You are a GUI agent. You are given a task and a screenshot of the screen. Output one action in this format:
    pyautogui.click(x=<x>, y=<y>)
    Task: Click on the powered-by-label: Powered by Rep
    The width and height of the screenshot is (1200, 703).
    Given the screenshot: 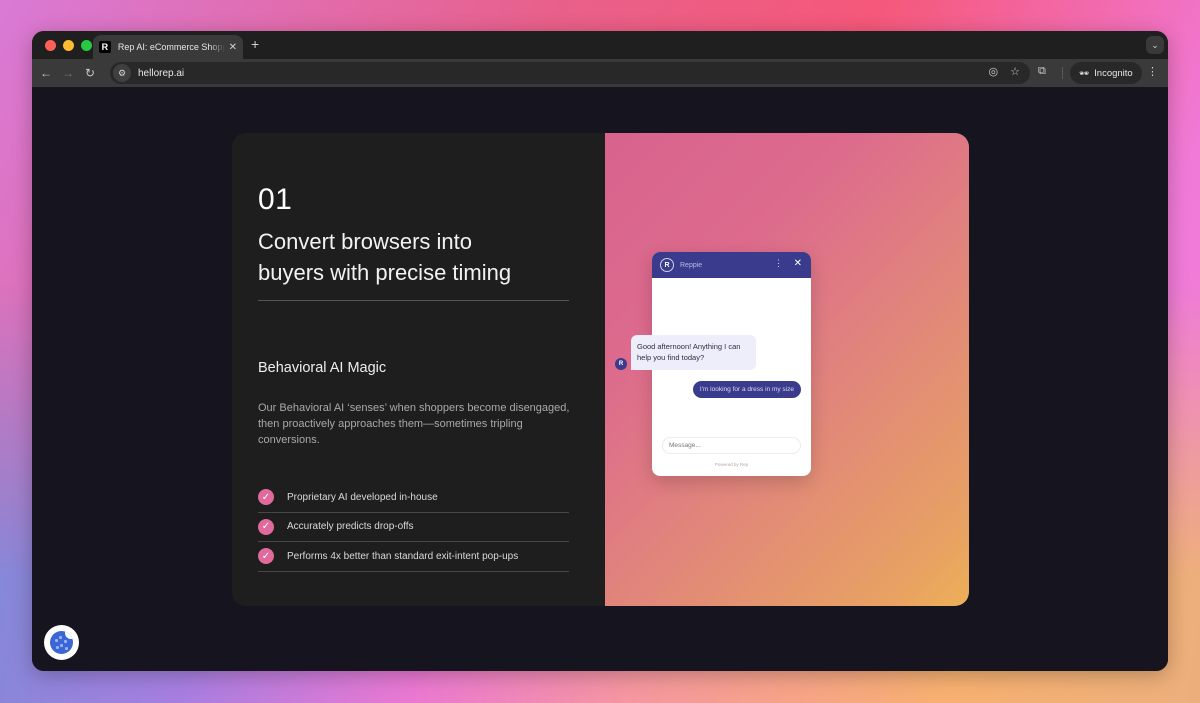 What is the action you would take?
    pyautogui.click(x=731, y=464)
    